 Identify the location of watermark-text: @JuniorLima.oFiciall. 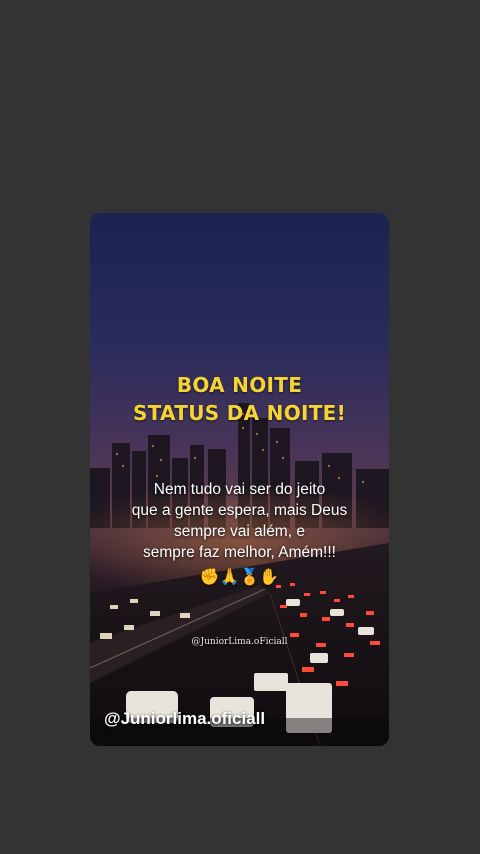
(239, 642).